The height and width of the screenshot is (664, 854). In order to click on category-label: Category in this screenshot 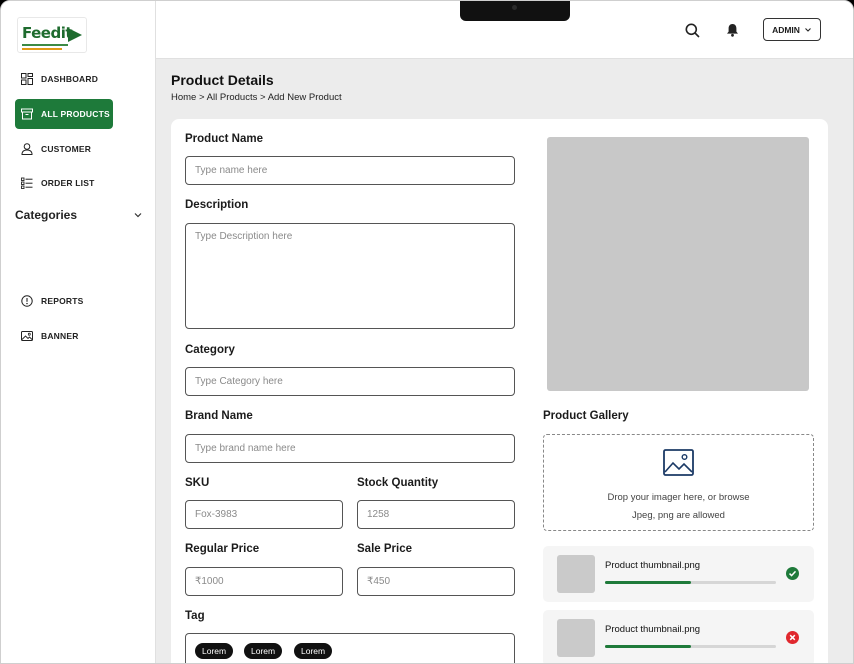, I will do `click(210, 350)`.